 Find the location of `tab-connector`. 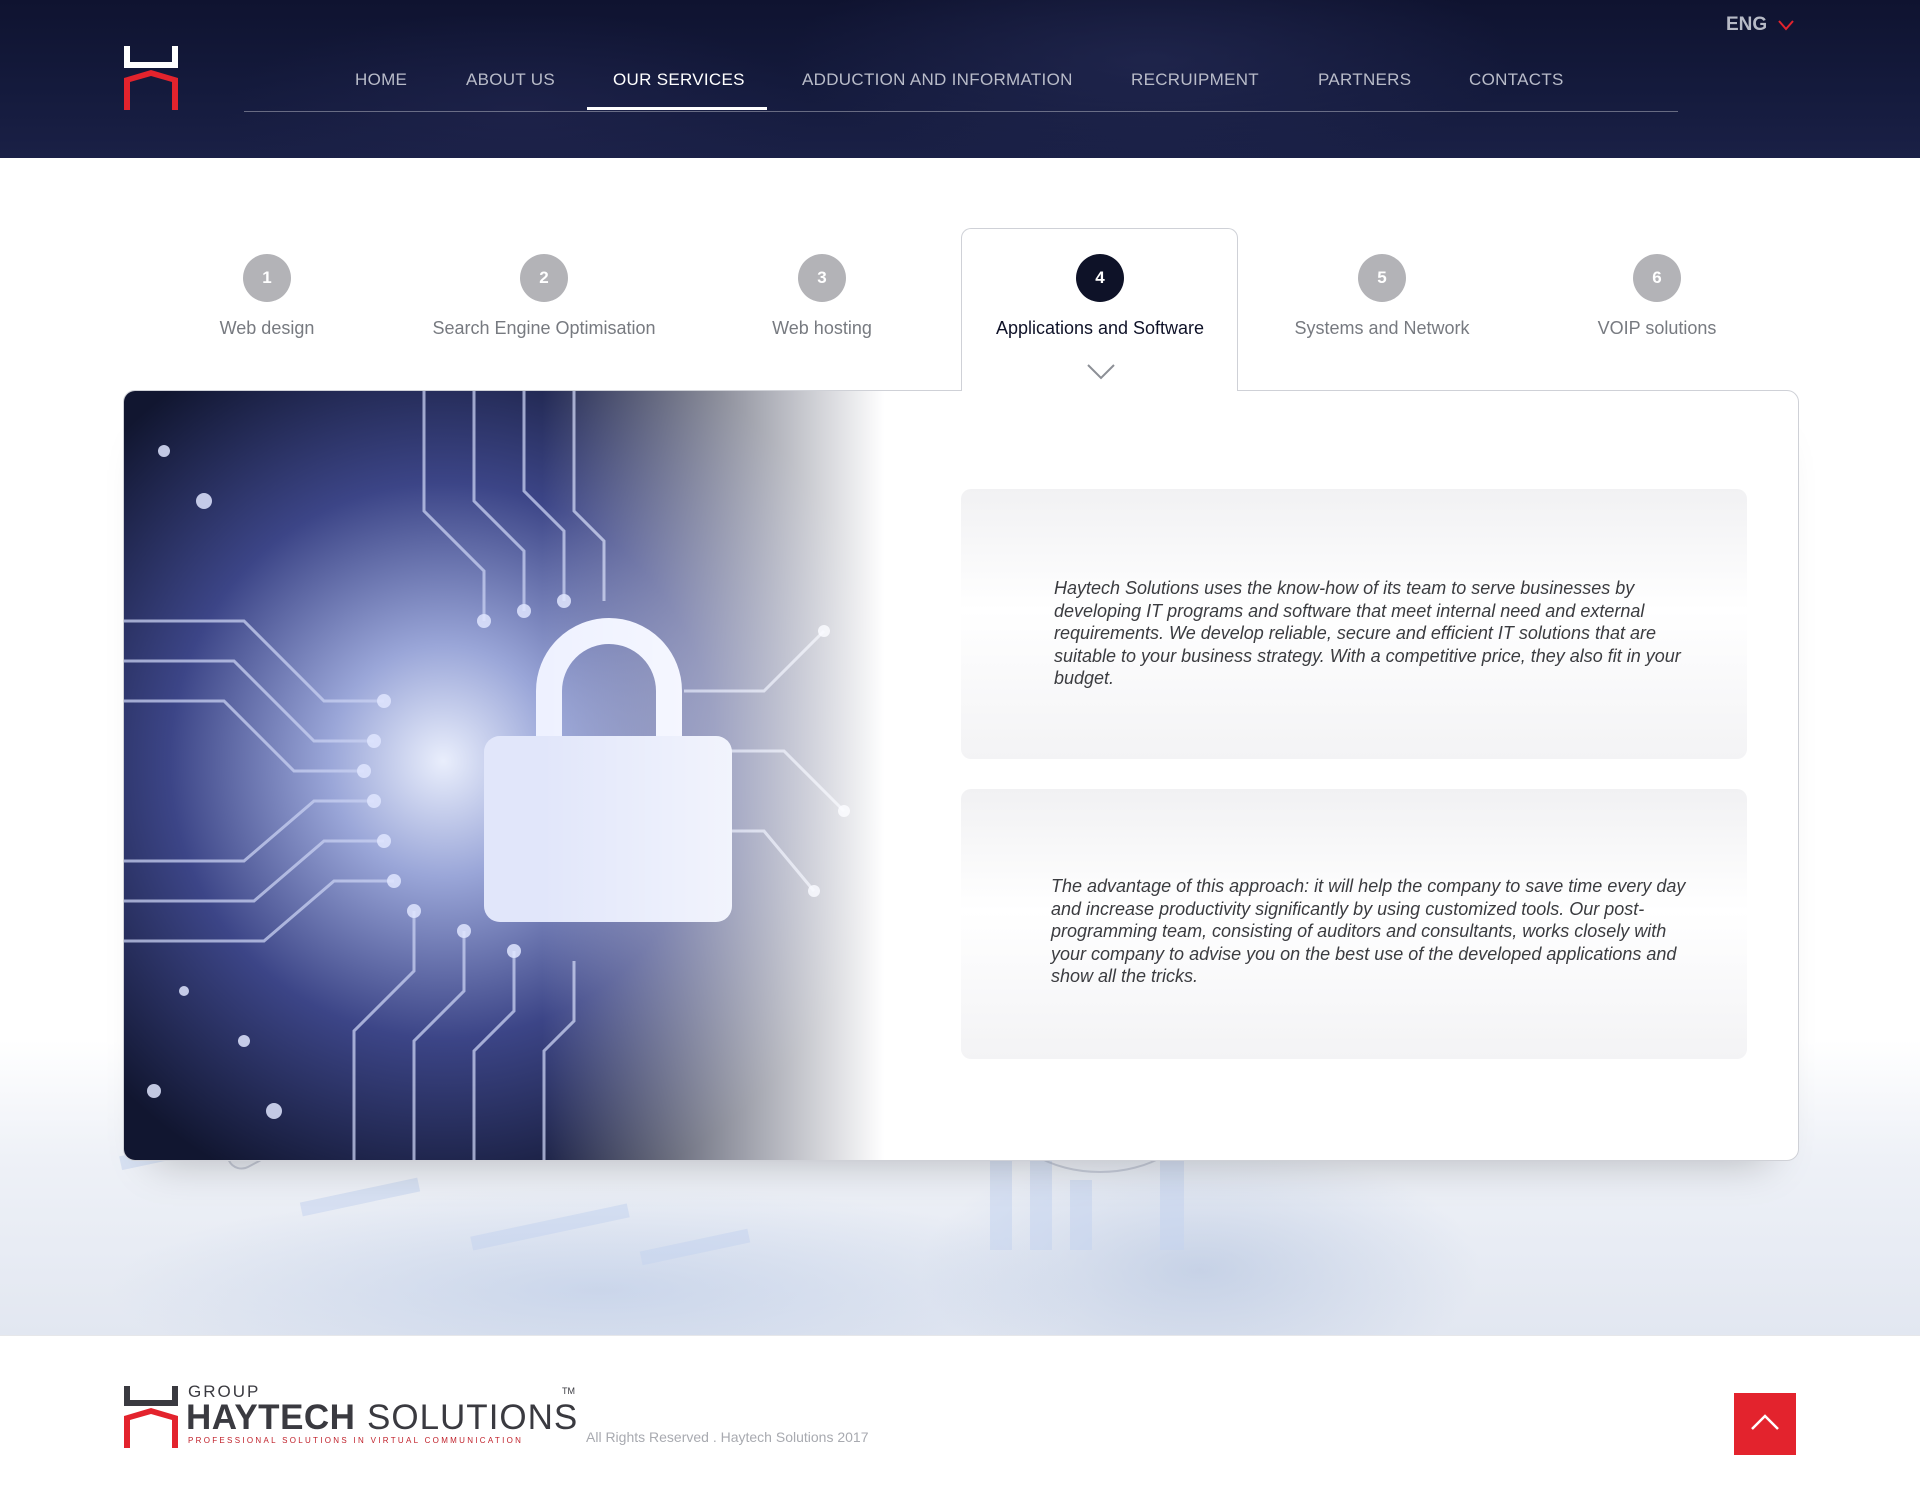

tab-connector is located at coordinates (1099, 391).